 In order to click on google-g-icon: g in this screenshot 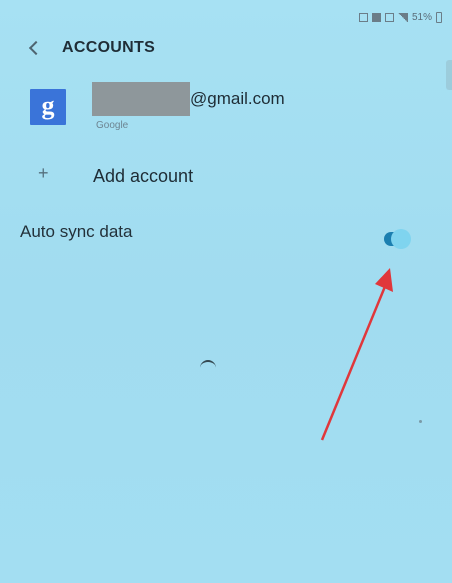, I will do `click(48, 107)`.